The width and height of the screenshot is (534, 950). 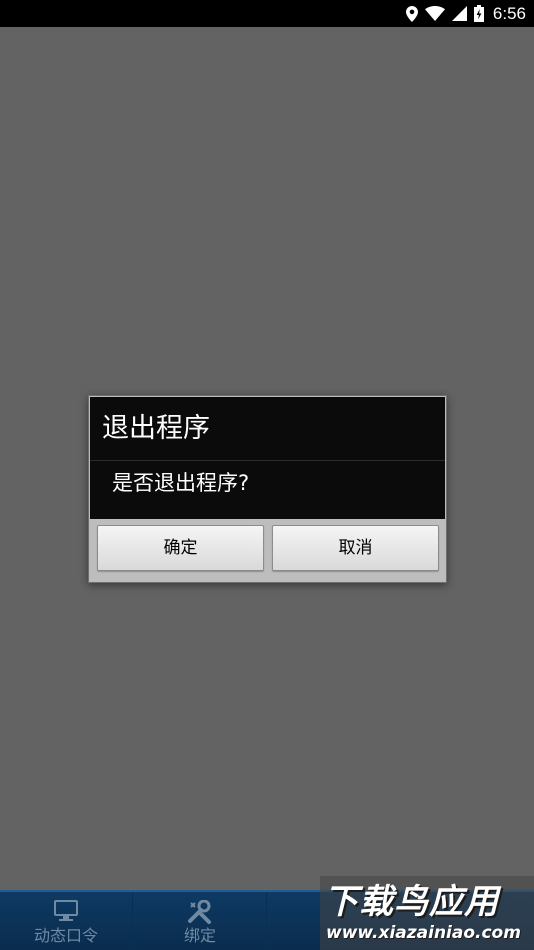 What do you see at coordinates (434, 13) in the screenshot?
I see `wifi-icon` at bounding box center [434, 13].